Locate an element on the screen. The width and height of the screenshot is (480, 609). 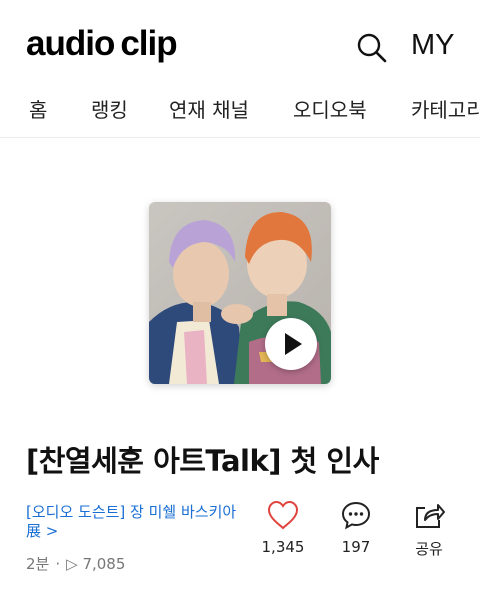
episode-duration: 2분 is located at coordinates (38, 564).